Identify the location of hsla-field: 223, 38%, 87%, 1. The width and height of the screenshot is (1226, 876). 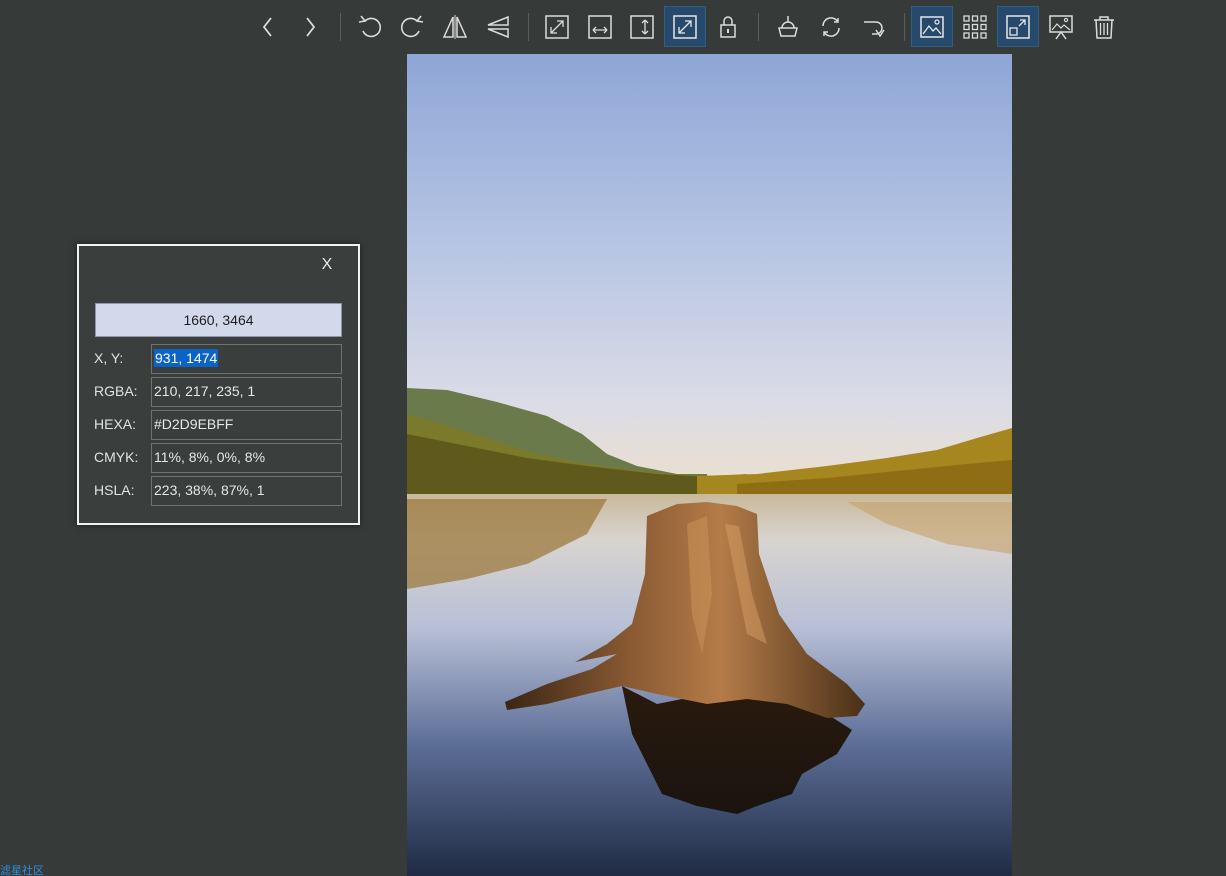
(246, 491).